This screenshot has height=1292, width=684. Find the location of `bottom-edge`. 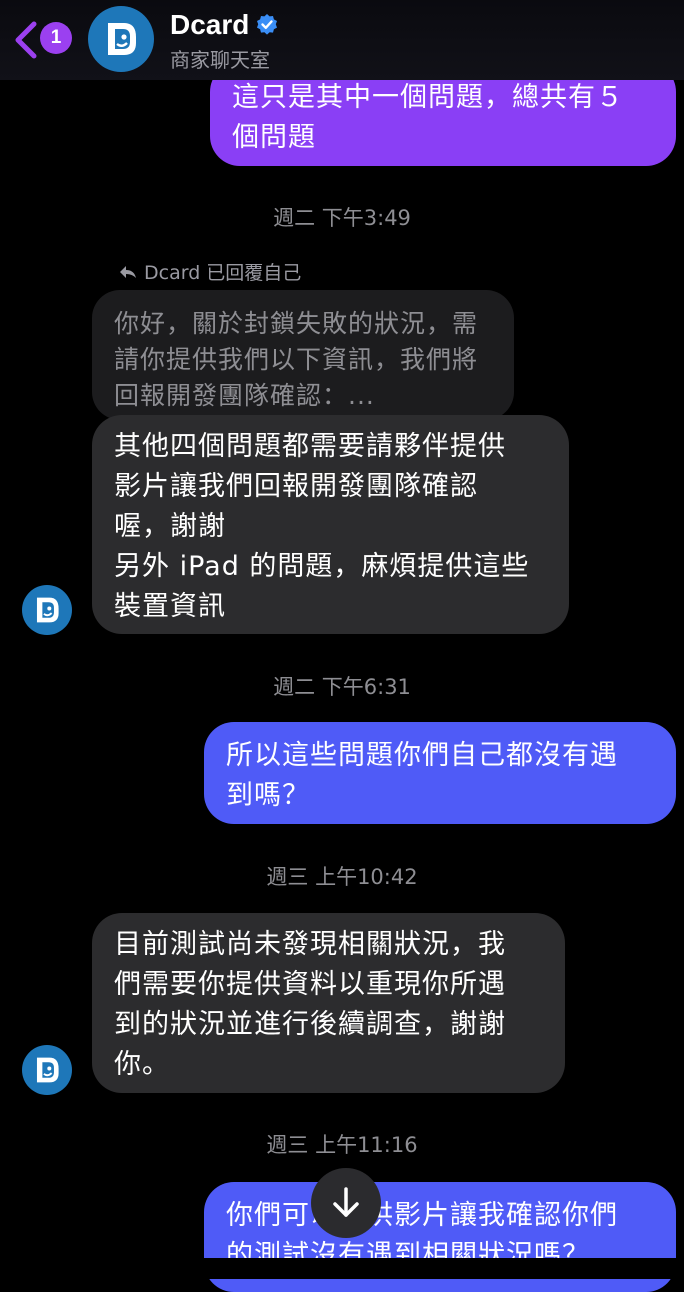

bottom-edge is located at coordinates (342, 1268).